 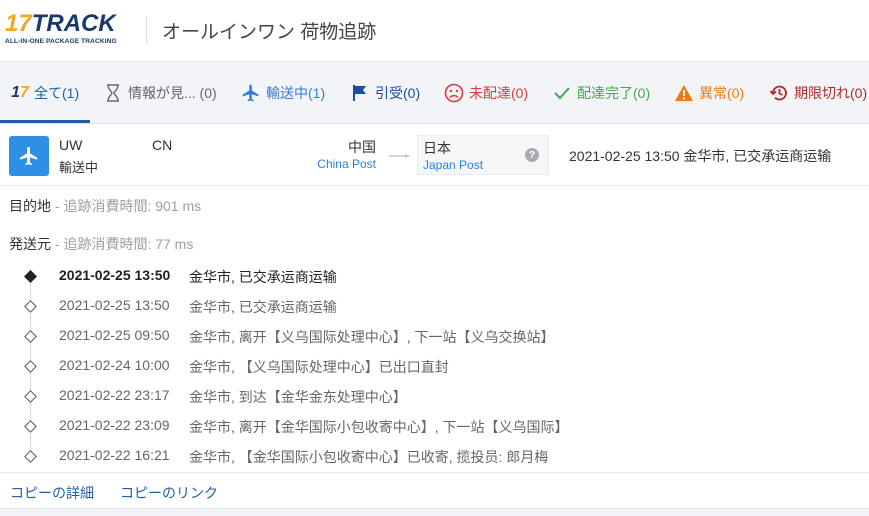 I want to click on event-time: 2021-02-22 23:09, so click(x=114, y=425).